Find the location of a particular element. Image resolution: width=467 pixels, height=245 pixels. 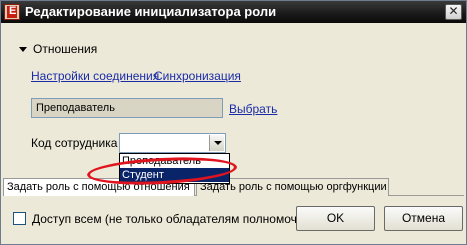

close-button: ✕ is located at coordinates (453, 12).